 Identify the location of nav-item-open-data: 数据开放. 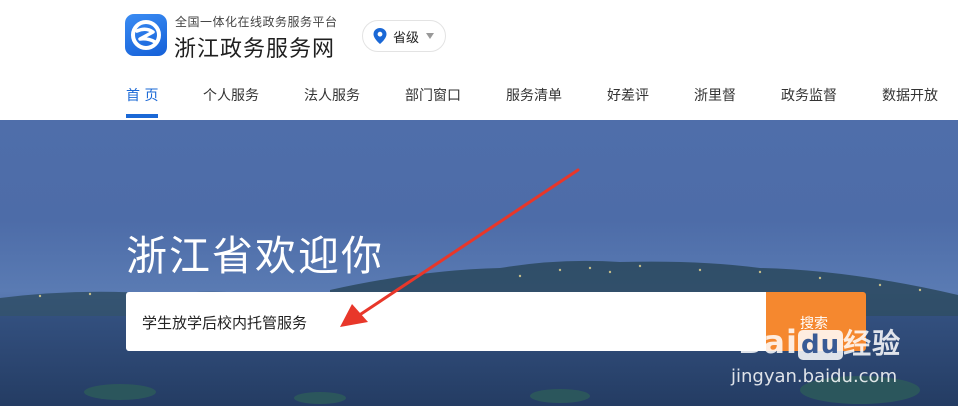
(910, 95).